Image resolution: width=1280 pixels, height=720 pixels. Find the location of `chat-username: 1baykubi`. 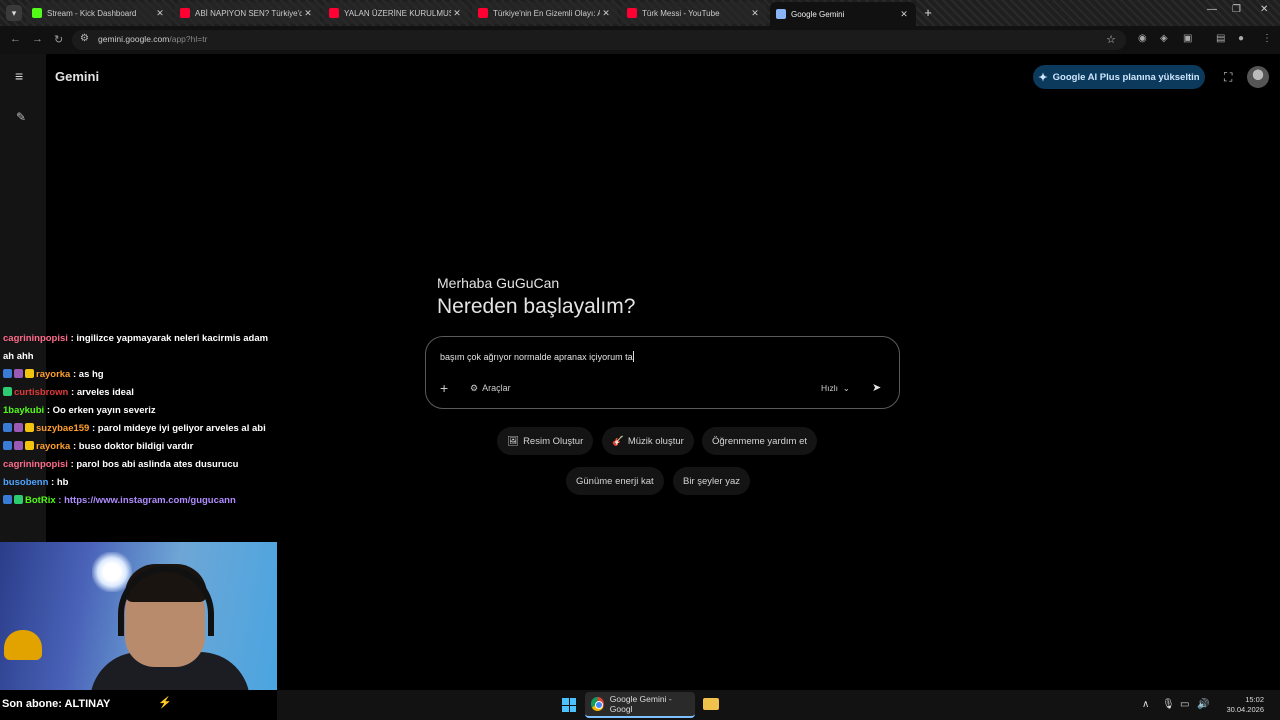

chat-username: 1baykubi is located at coordinates (24, 410).